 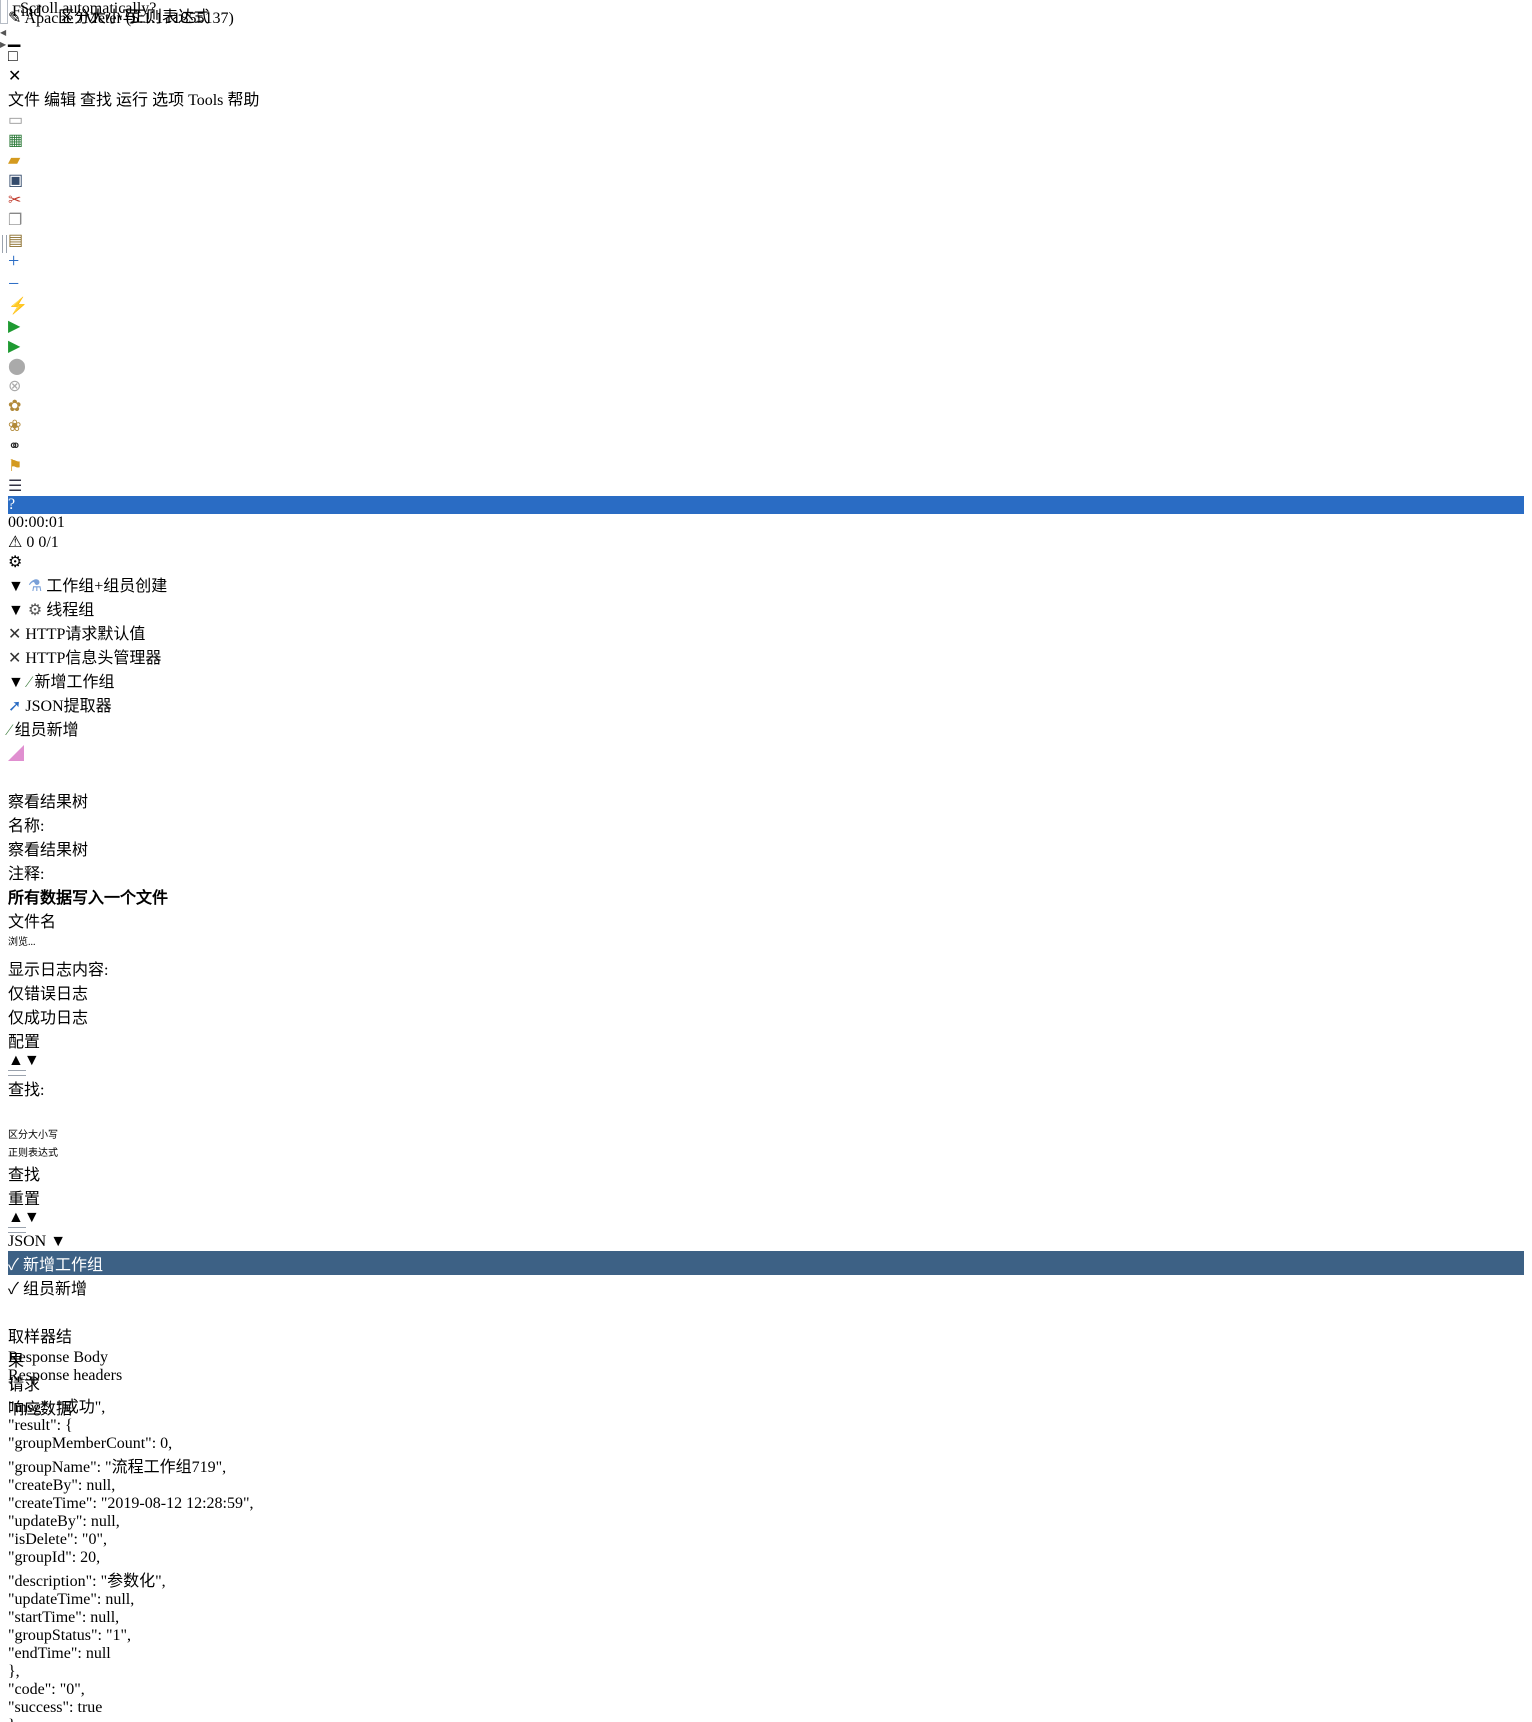 What do you see at coordinates (85, 634) in the screenshot?
I see `tree-item-label: HTTP请求默认值` at bounding box center [85, 634].